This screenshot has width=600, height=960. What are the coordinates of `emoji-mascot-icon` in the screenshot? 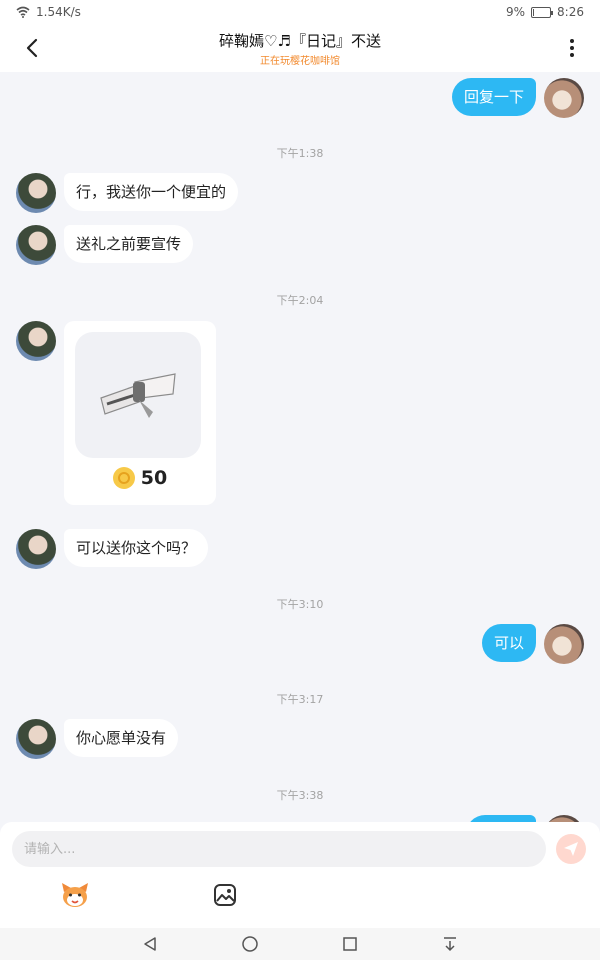 It's located at (75, 895).